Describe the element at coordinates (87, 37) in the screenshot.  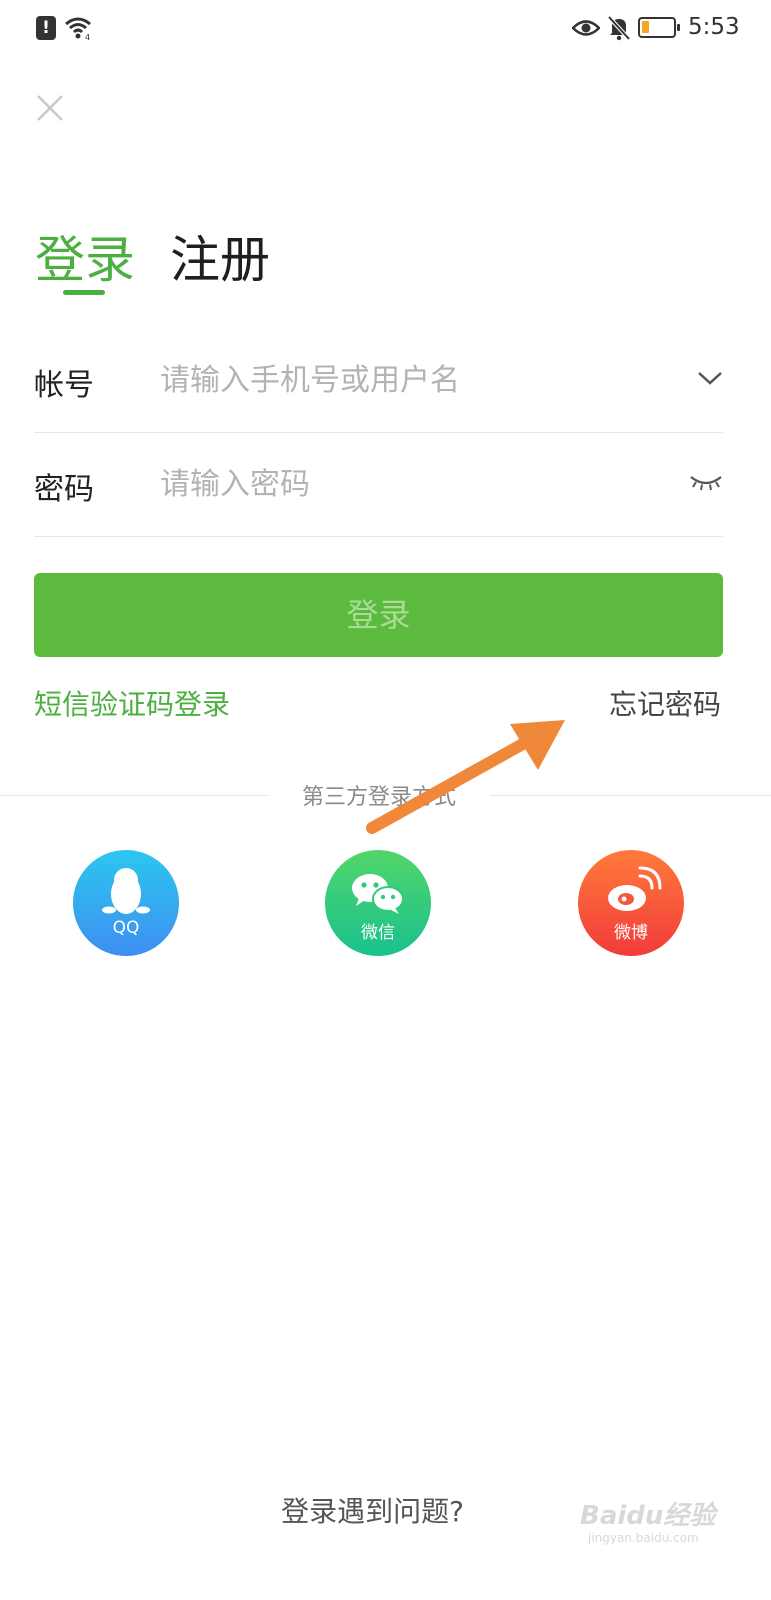
I see `svg-text: 4` at that location.